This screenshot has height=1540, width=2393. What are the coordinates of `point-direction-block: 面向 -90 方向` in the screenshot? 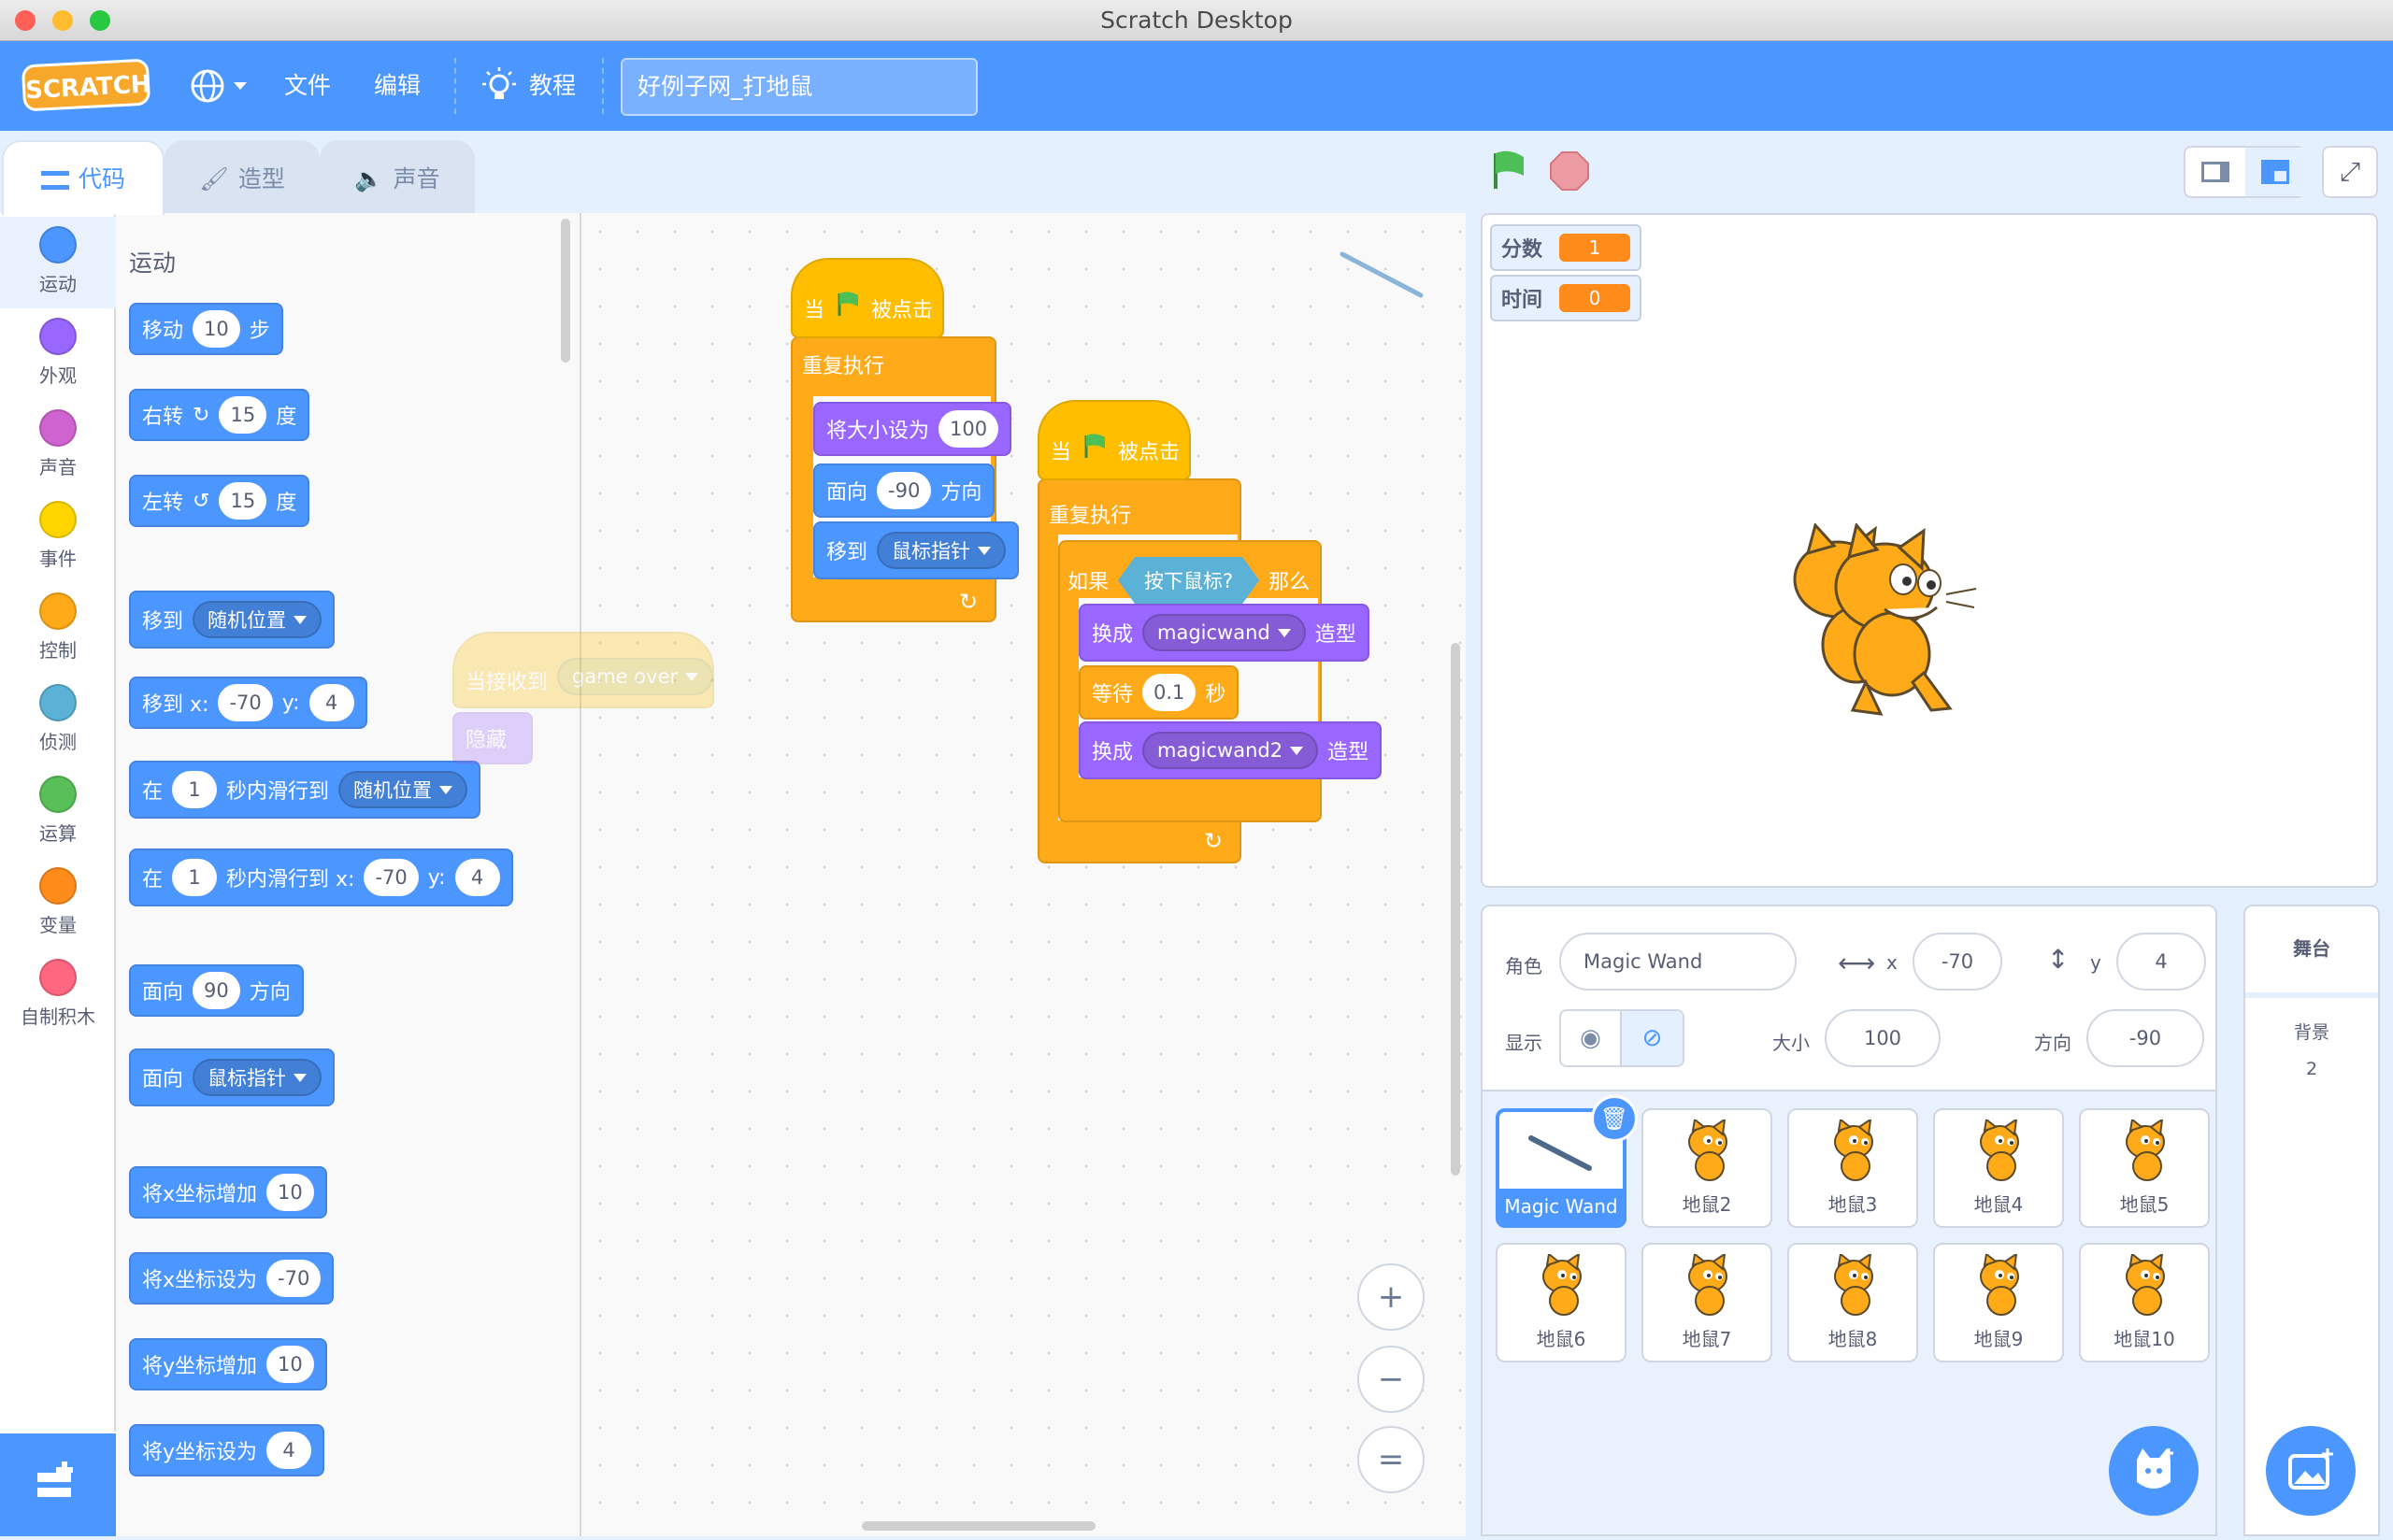 It's located at (904, 490).